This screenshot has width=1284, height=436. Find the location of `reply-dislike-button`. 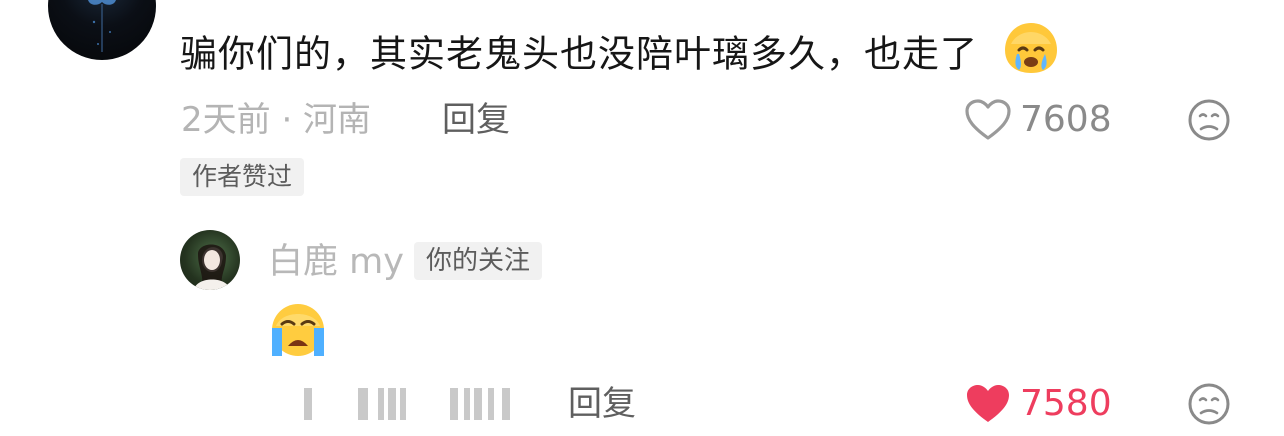

reply-dislike-button is located at coordinates (1209, 404).